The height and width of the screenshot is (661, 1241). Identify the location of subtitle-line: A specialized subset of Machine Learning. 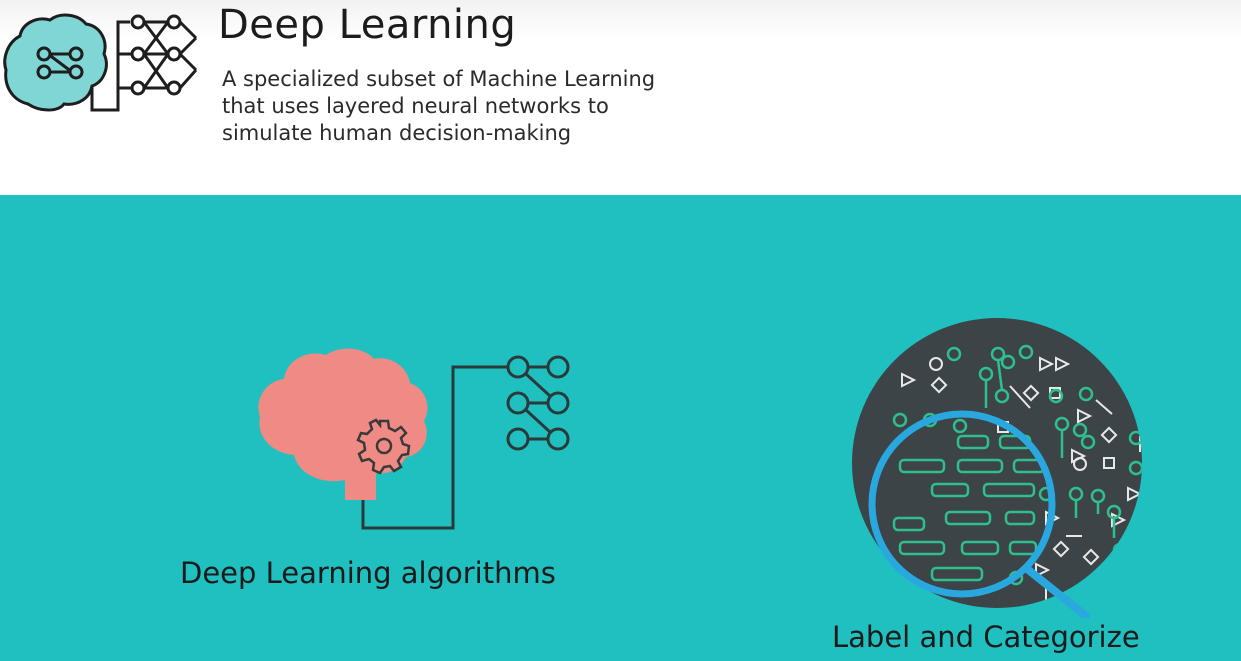
(439, 79).